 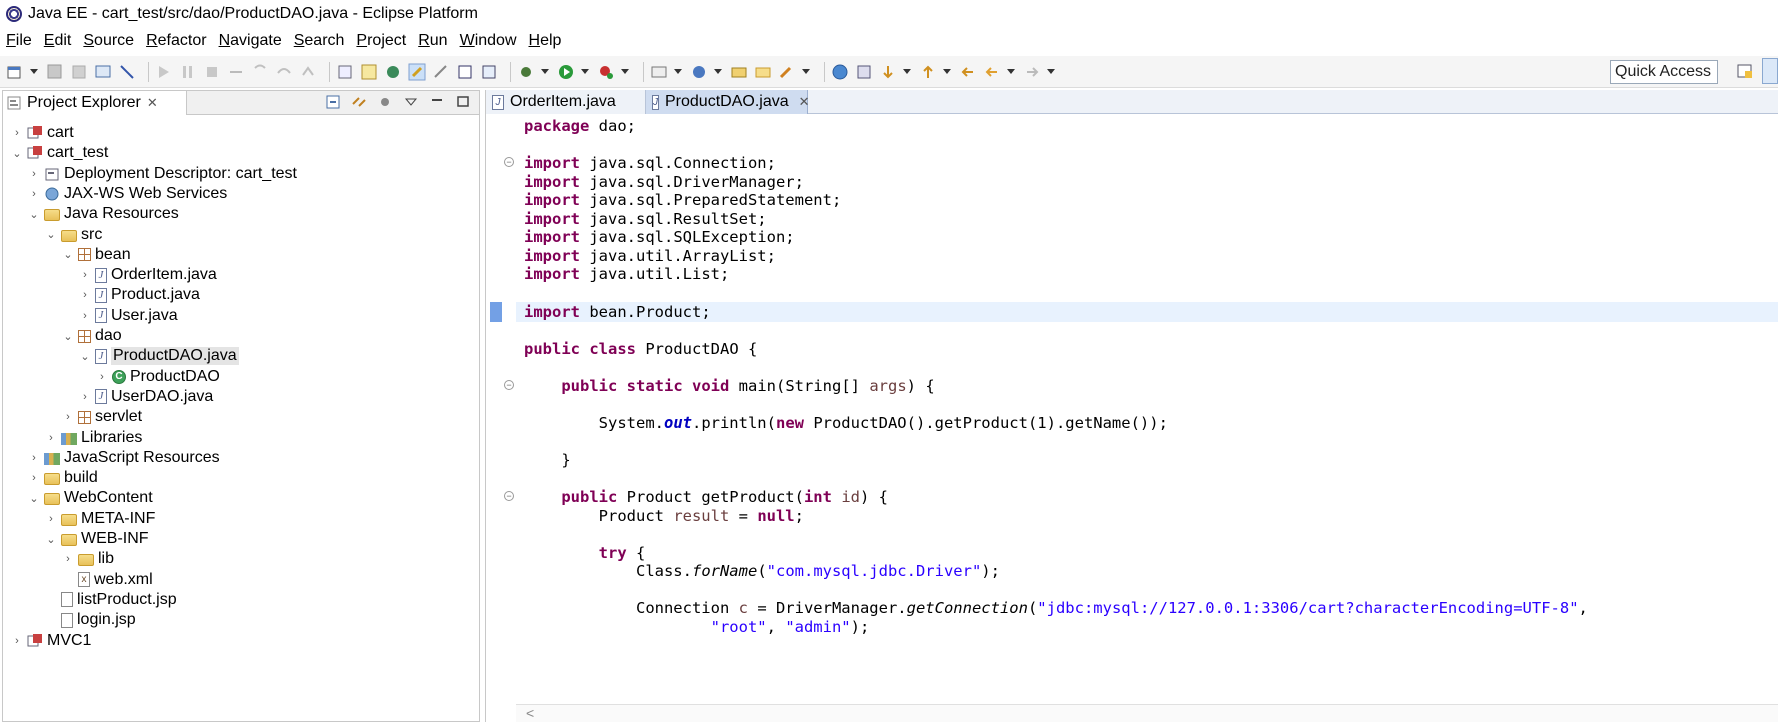 What do you see at coordinates (123, 458) in the screenshot?
I see `tree-item-javascript-resources: › JavaScript Resources` at bounding box center [123, 458].